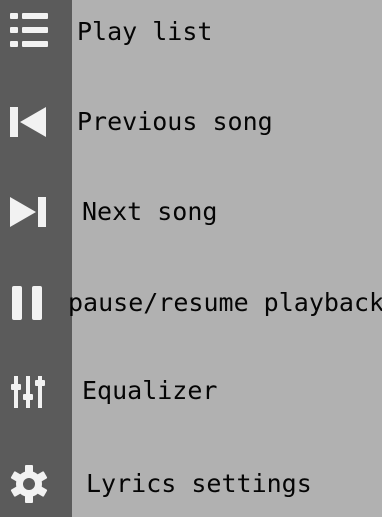 The width and height of the screenshot is (382, 517). I want to click on menu-item-label: Lyrics settings, so click(199, 483).